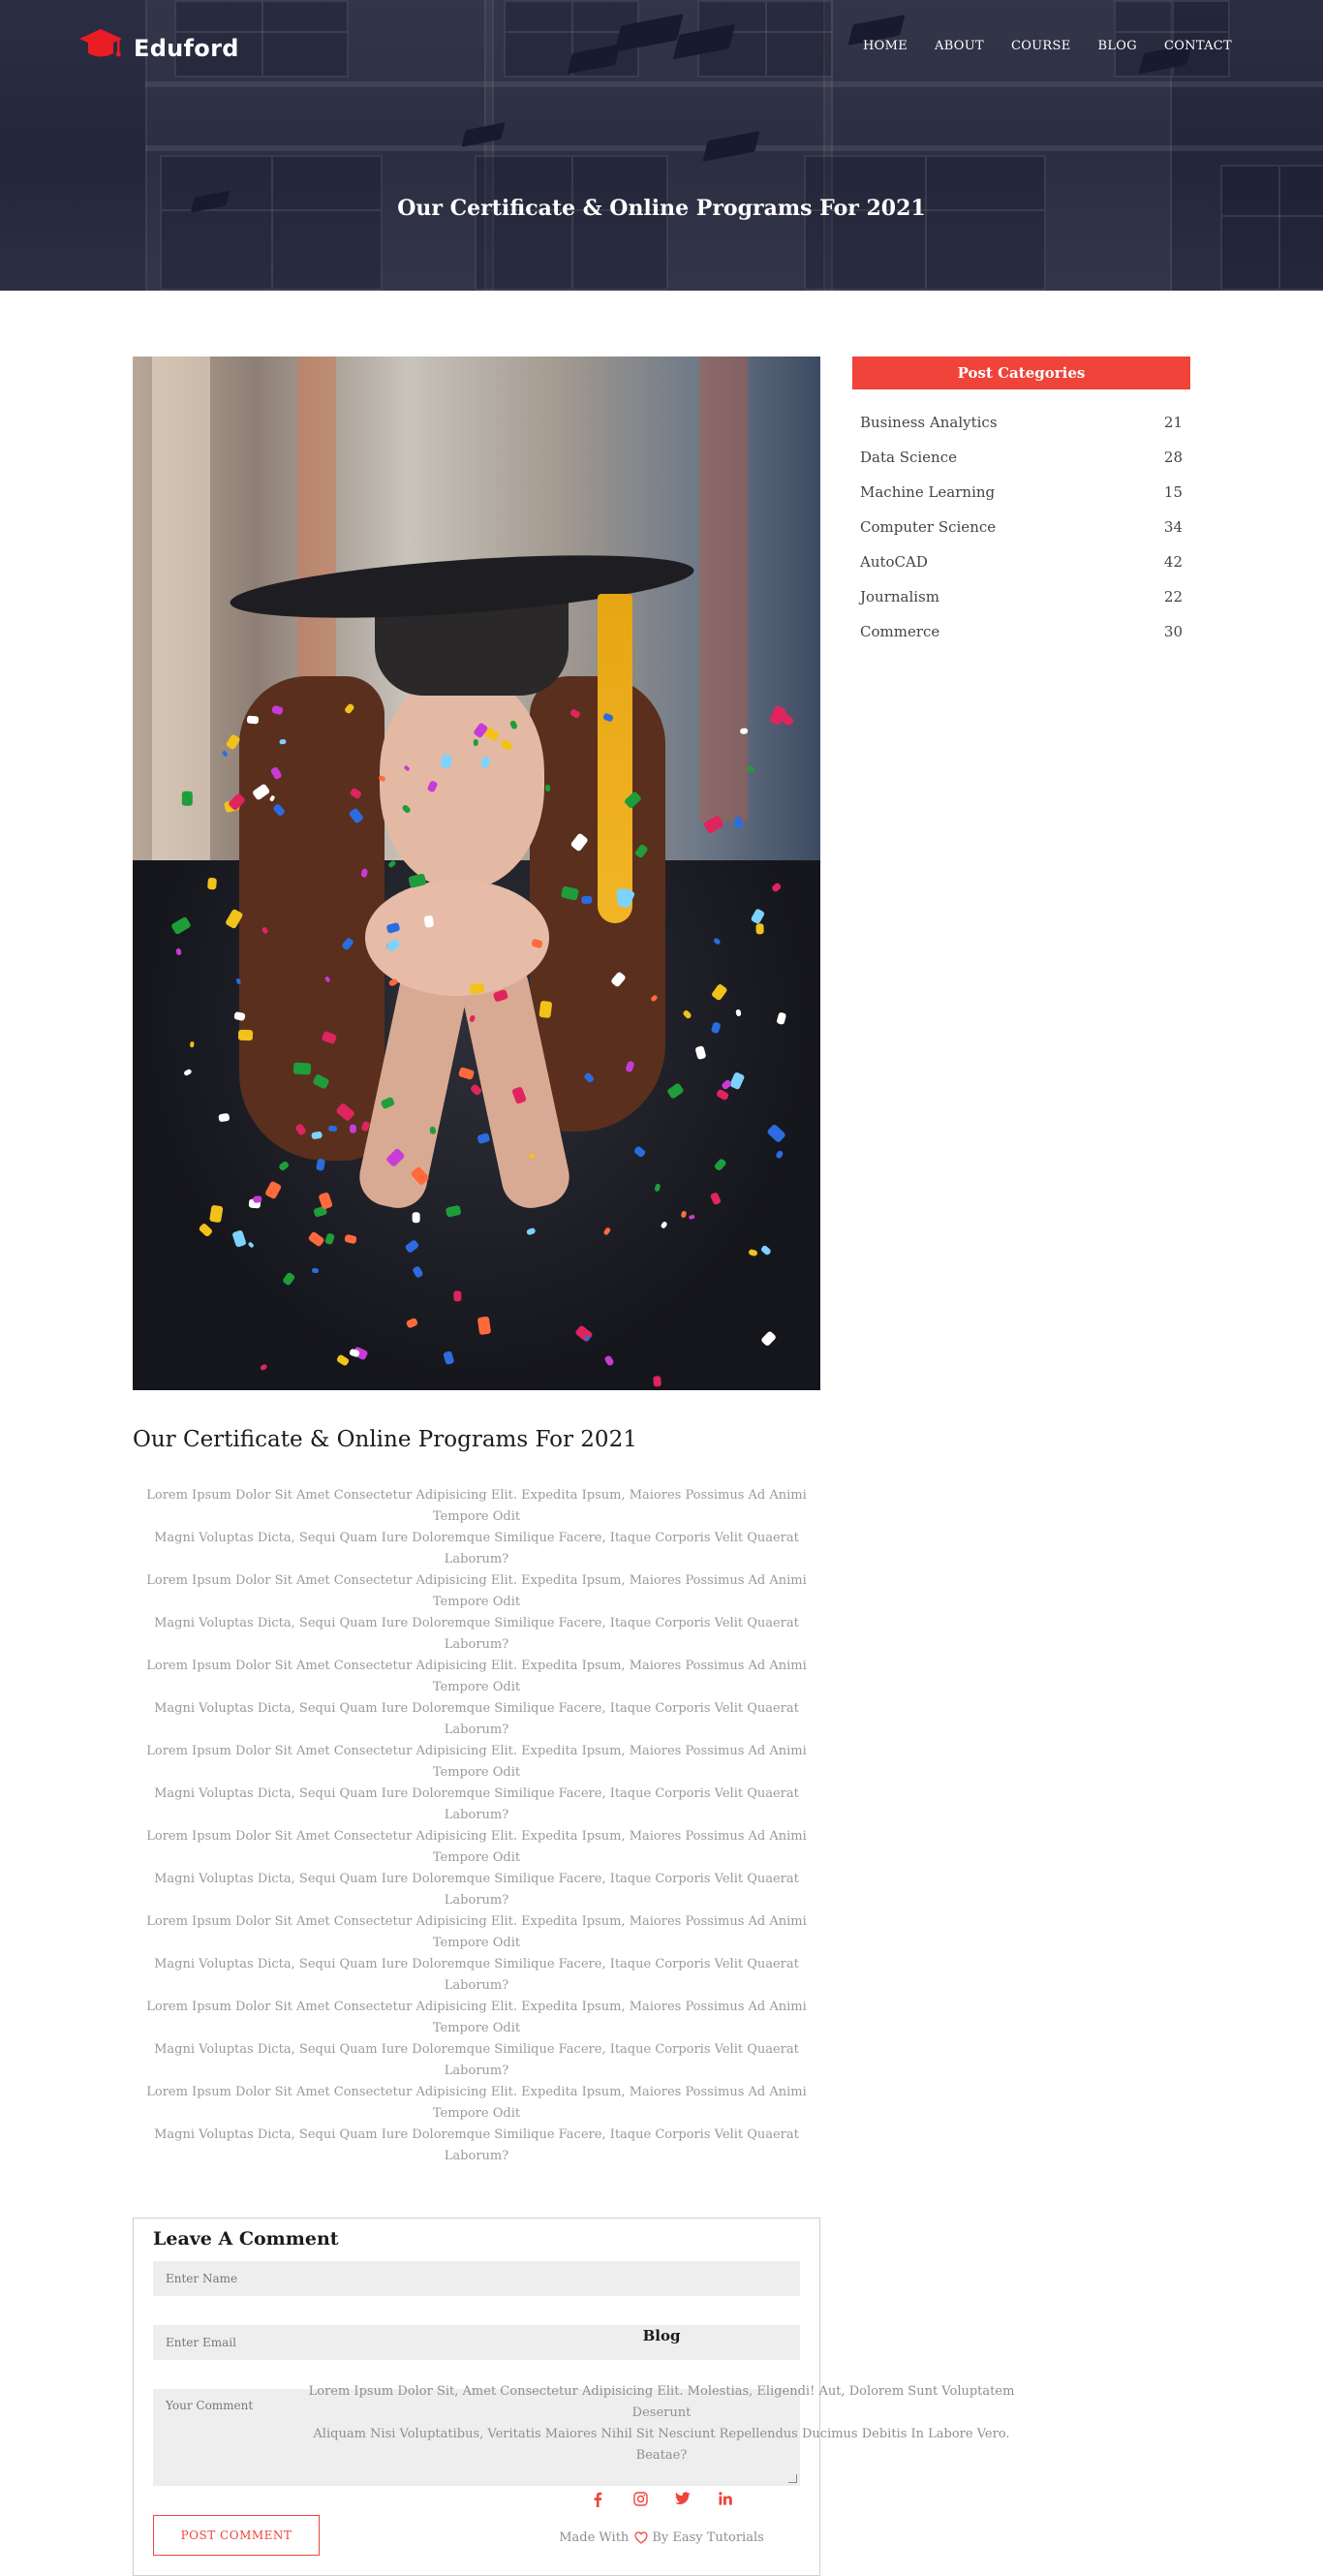  I want to click on category-count: 42, so click(1173, 562).